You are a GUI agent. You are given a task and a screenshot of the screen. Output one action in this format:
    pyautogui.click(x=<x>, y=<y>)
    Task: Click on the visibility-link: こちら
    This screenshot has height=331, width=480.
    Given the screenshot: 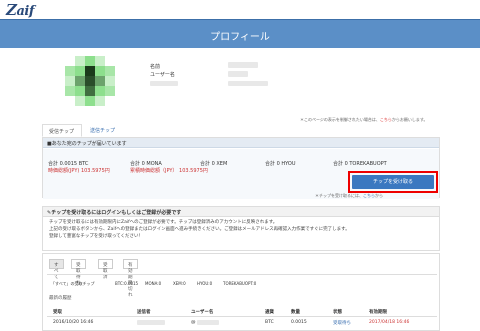 What is the action you would take?
    pyautogui.click(x=386, y=119)
    